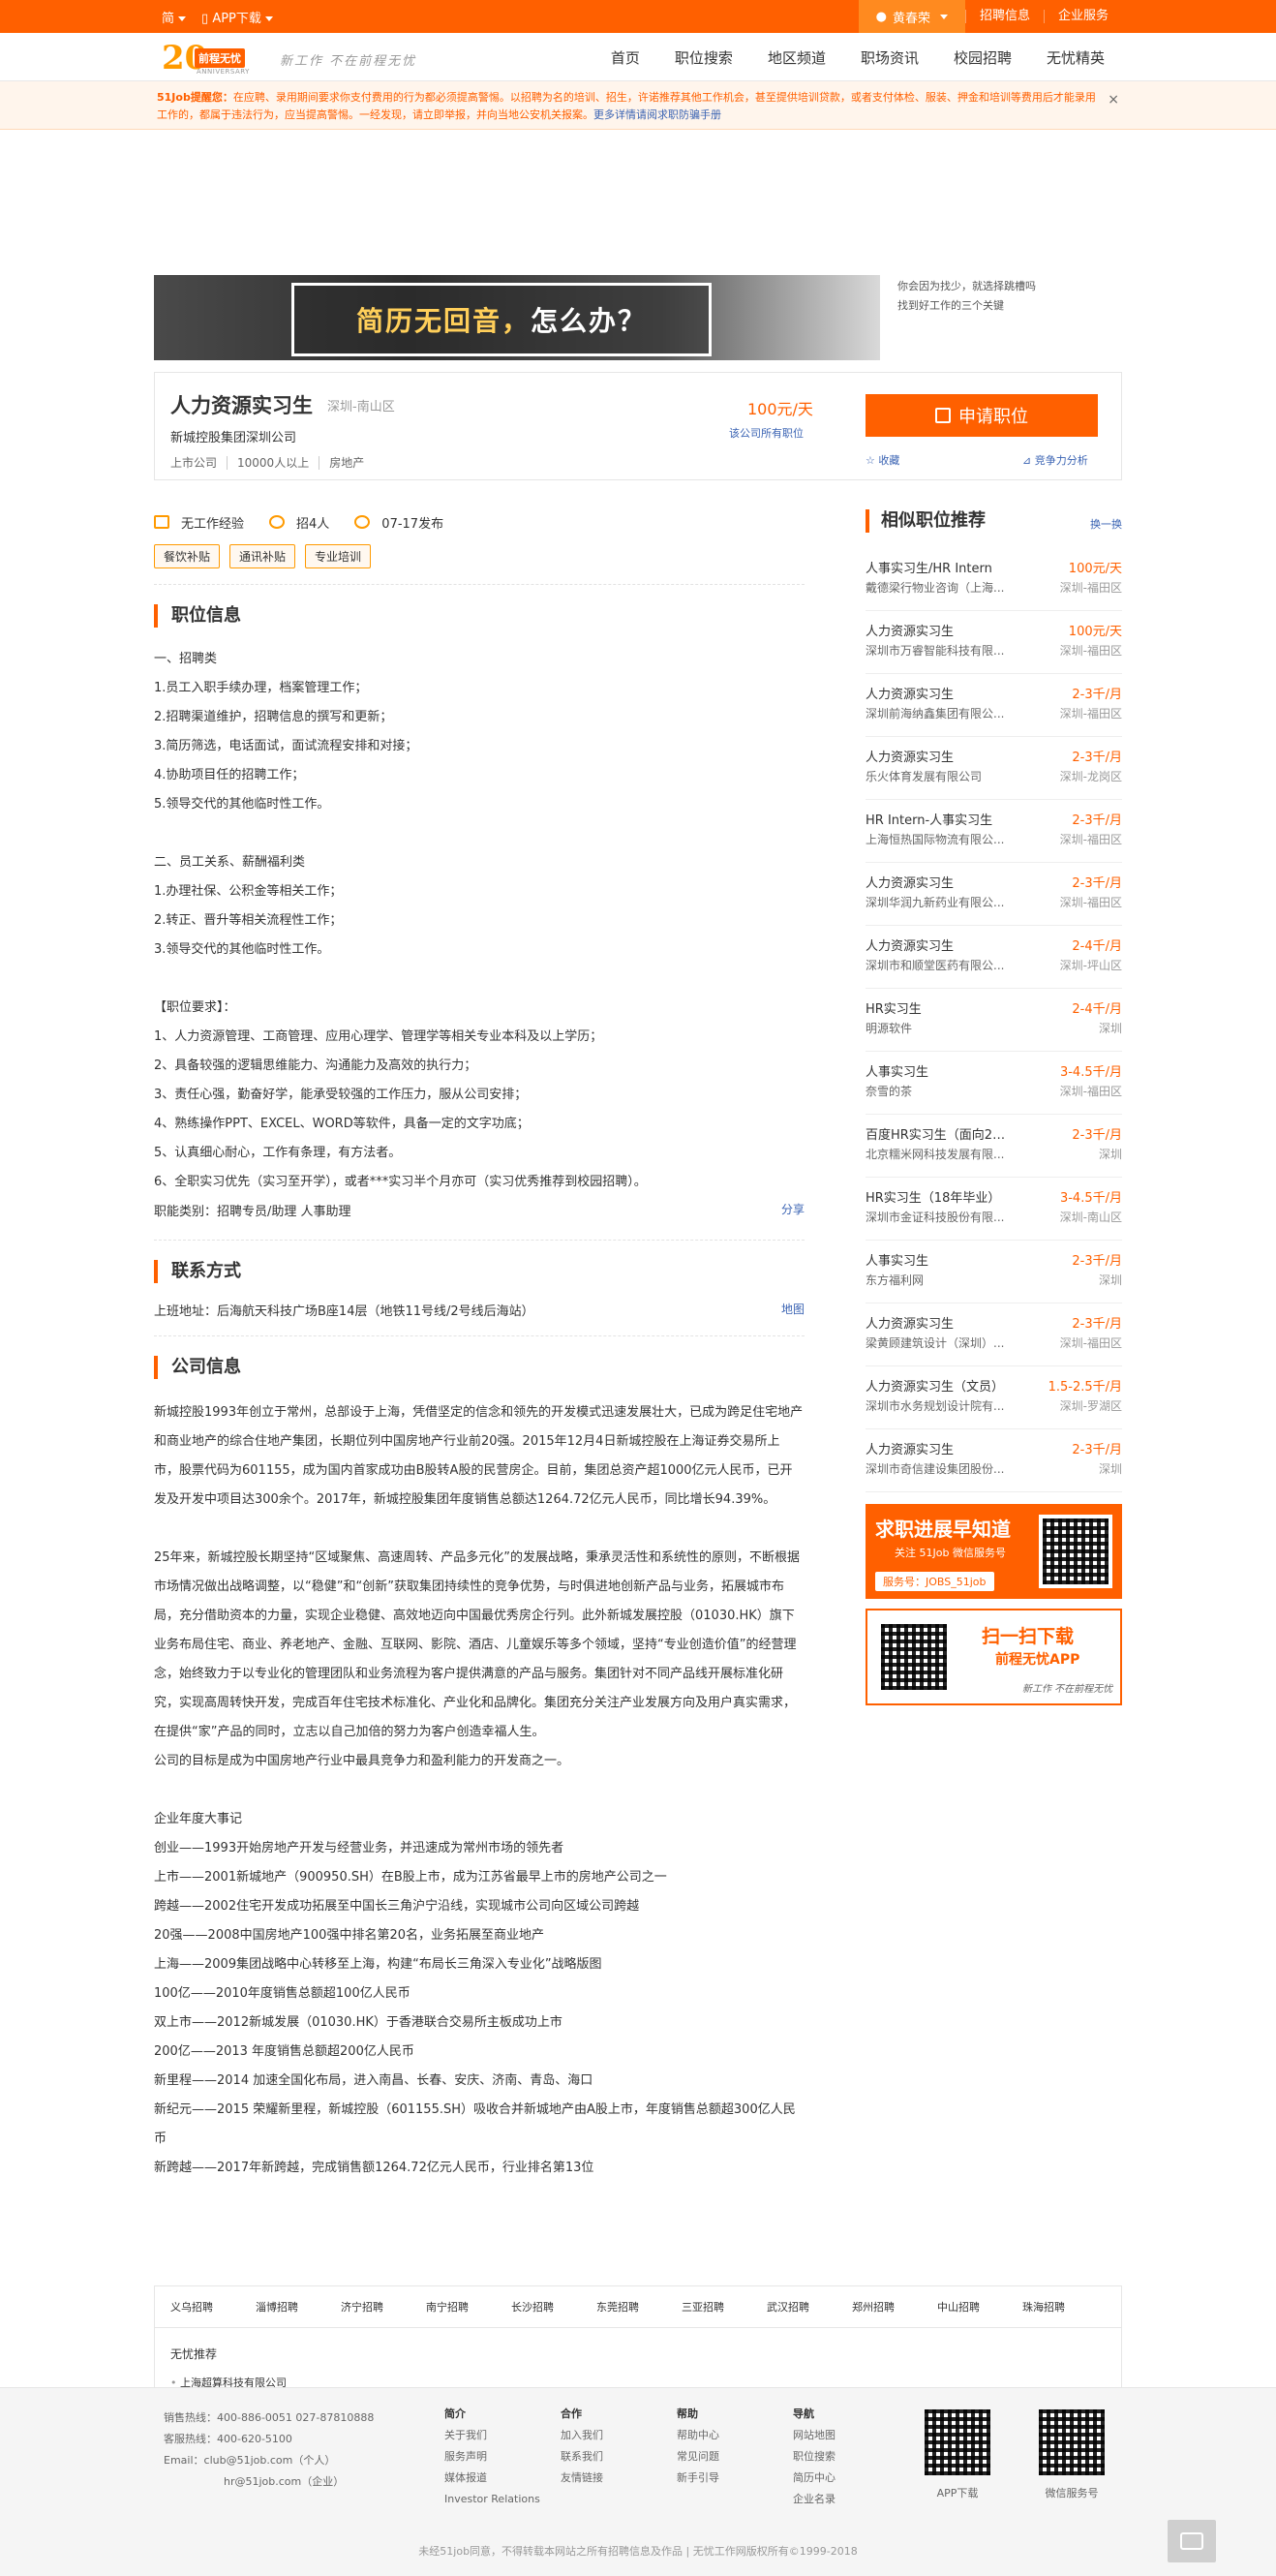 This screenshot has width=1276, height=2576. I want to click on map-link: 地图, so click(793, 1309).